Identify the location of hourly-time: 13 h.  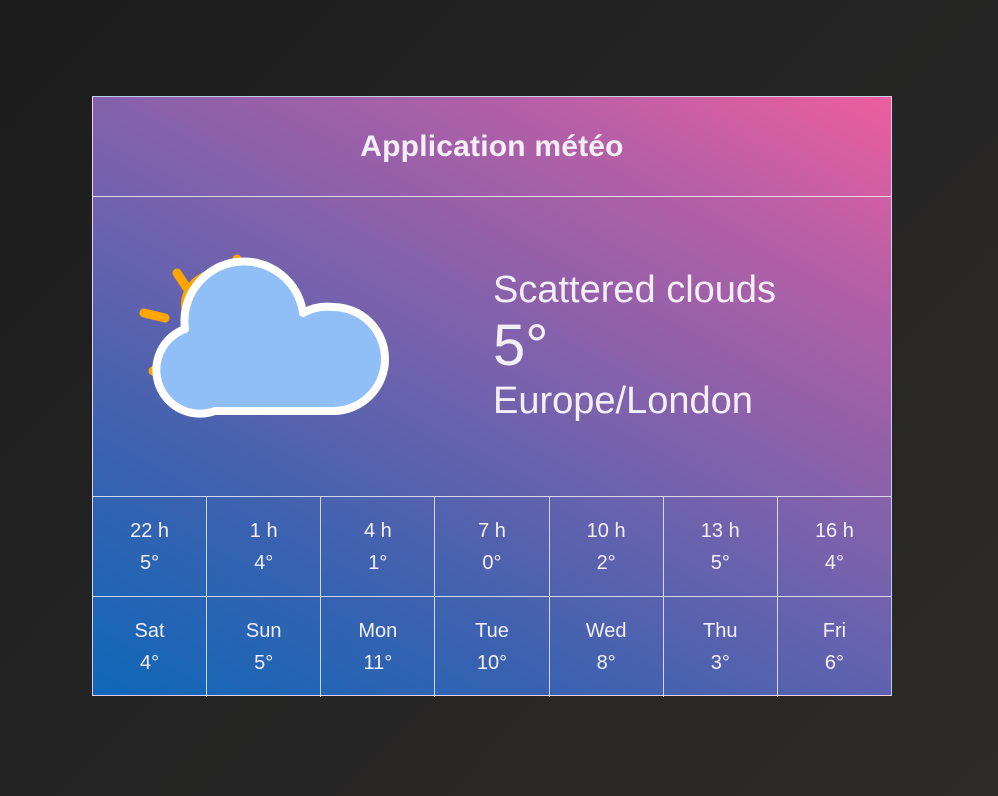
(720, 530).